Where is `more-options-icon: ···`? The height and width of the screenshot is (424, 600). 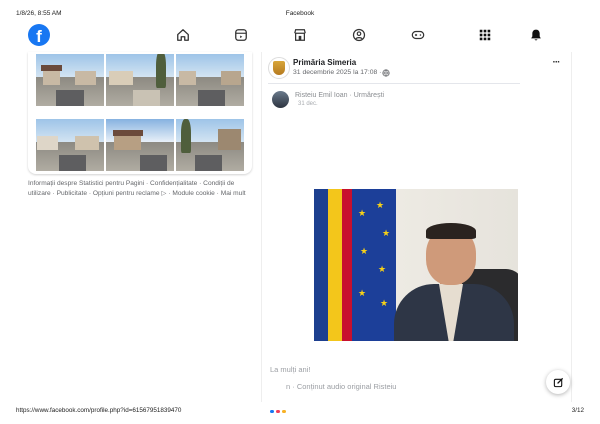
more-options-icon: ··· is located at coordinates (556, 64).